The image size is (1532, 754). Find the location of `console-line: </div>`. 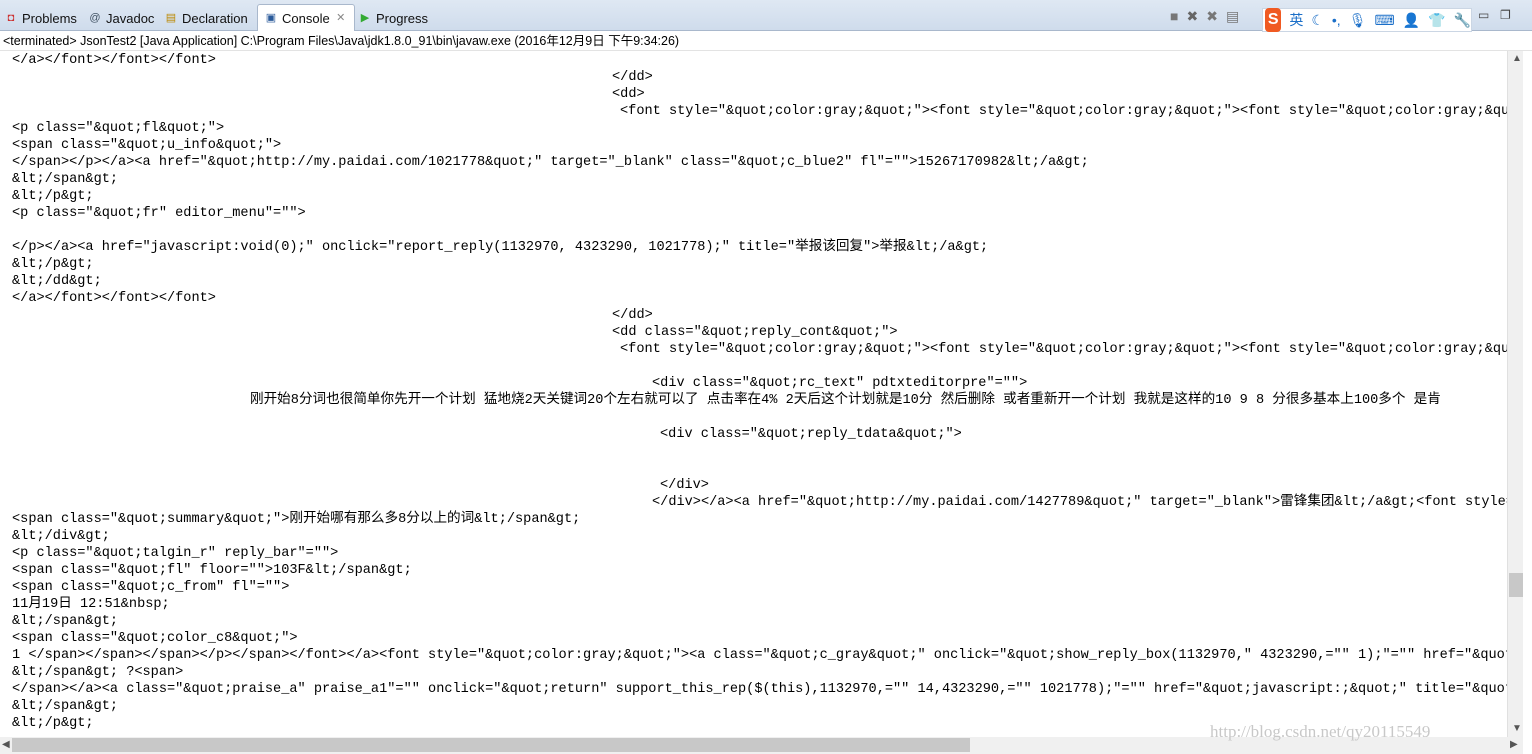

console-line: </div> is located at coordinates (684, 485).